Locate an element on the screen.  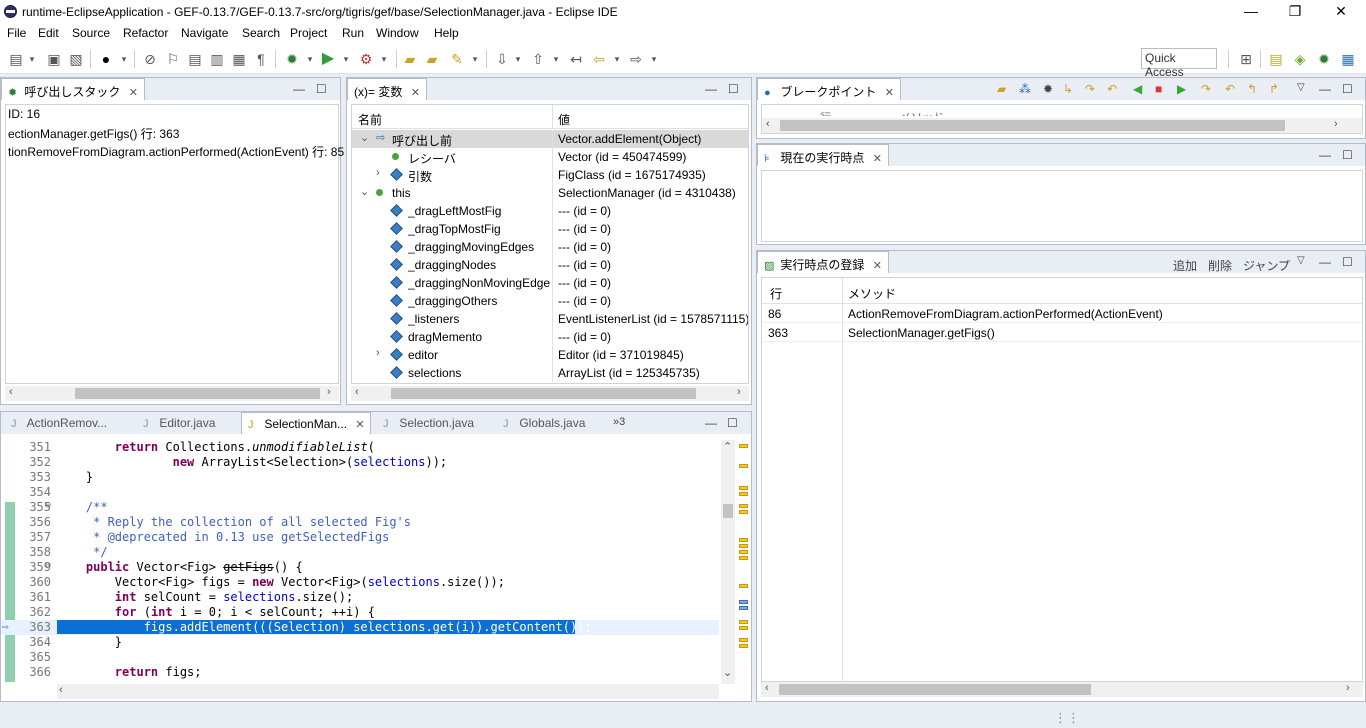
back-step-icon: ◀ is located at coordinates (1137, 89).